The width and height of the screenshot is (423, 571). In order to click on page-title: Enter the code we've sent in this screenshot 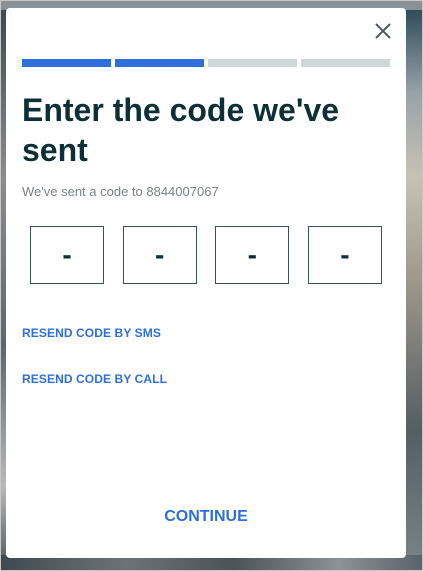, I will do `click(181, 130)`.